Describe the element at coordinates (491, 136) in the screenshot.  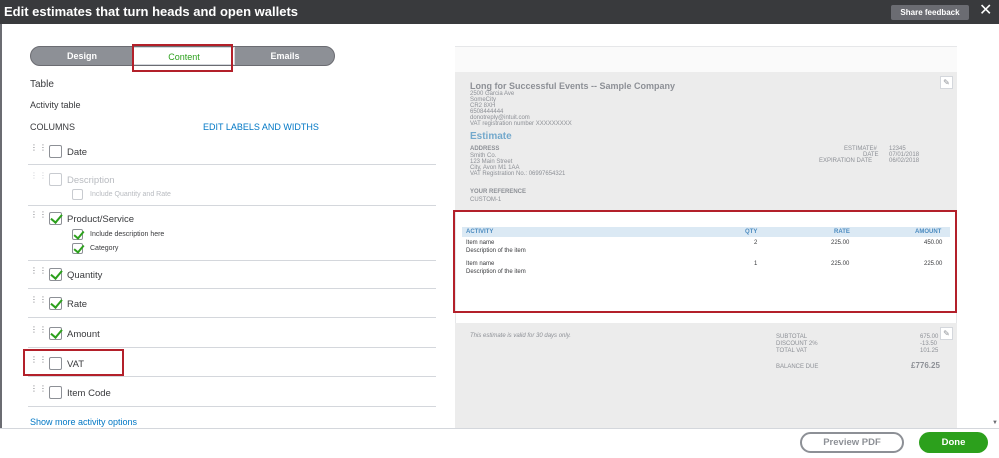
I see `preview-doc-title: Estimate` at that location.